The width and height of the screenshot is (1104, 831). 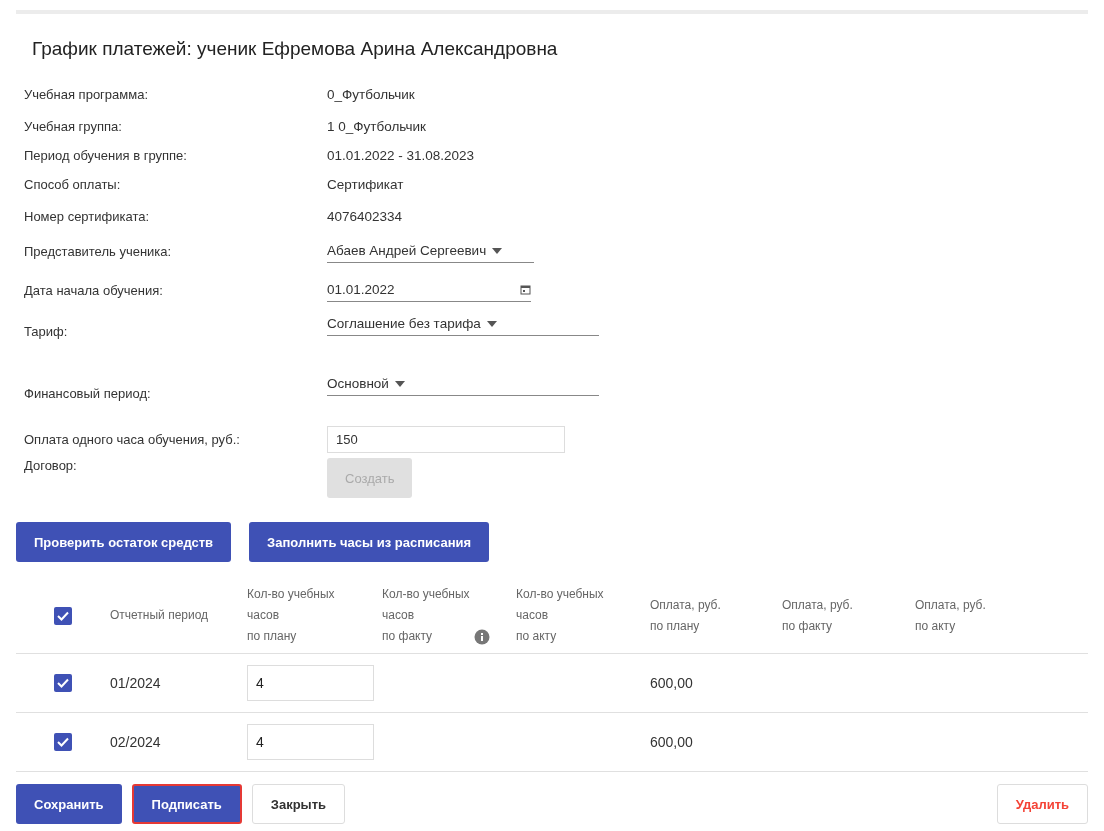 I want to click on footer-button: Удалить, so click(x=1042, y=804).